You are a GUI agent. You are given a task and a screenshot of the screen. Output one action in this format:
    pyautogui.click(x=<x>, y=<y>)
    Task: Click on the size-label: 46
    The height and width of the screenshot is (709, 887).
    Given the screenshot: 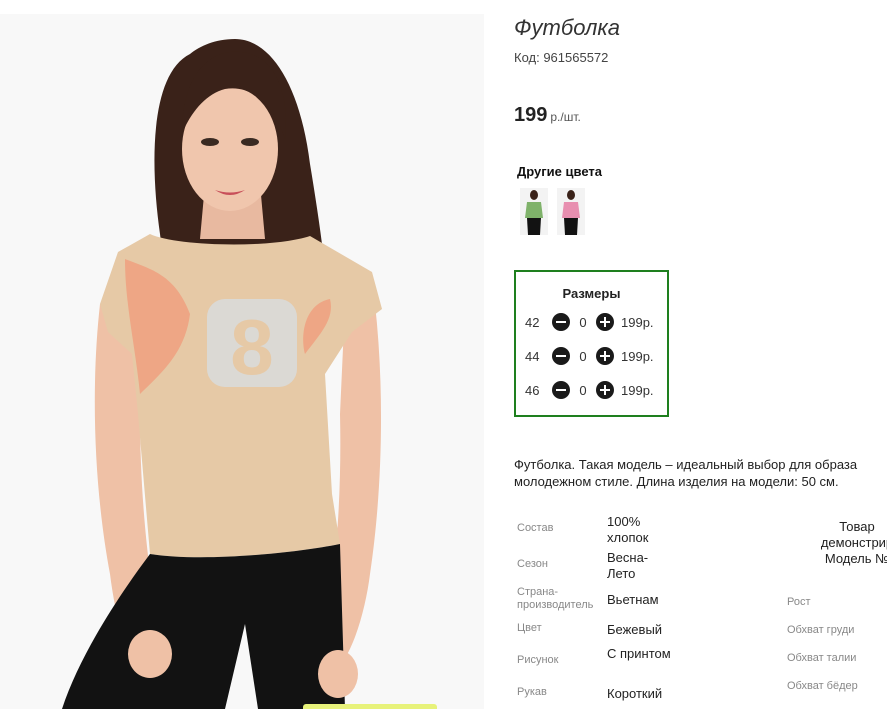 What is the action you would take?
    pyautogui.click(x=532, y=390)
    